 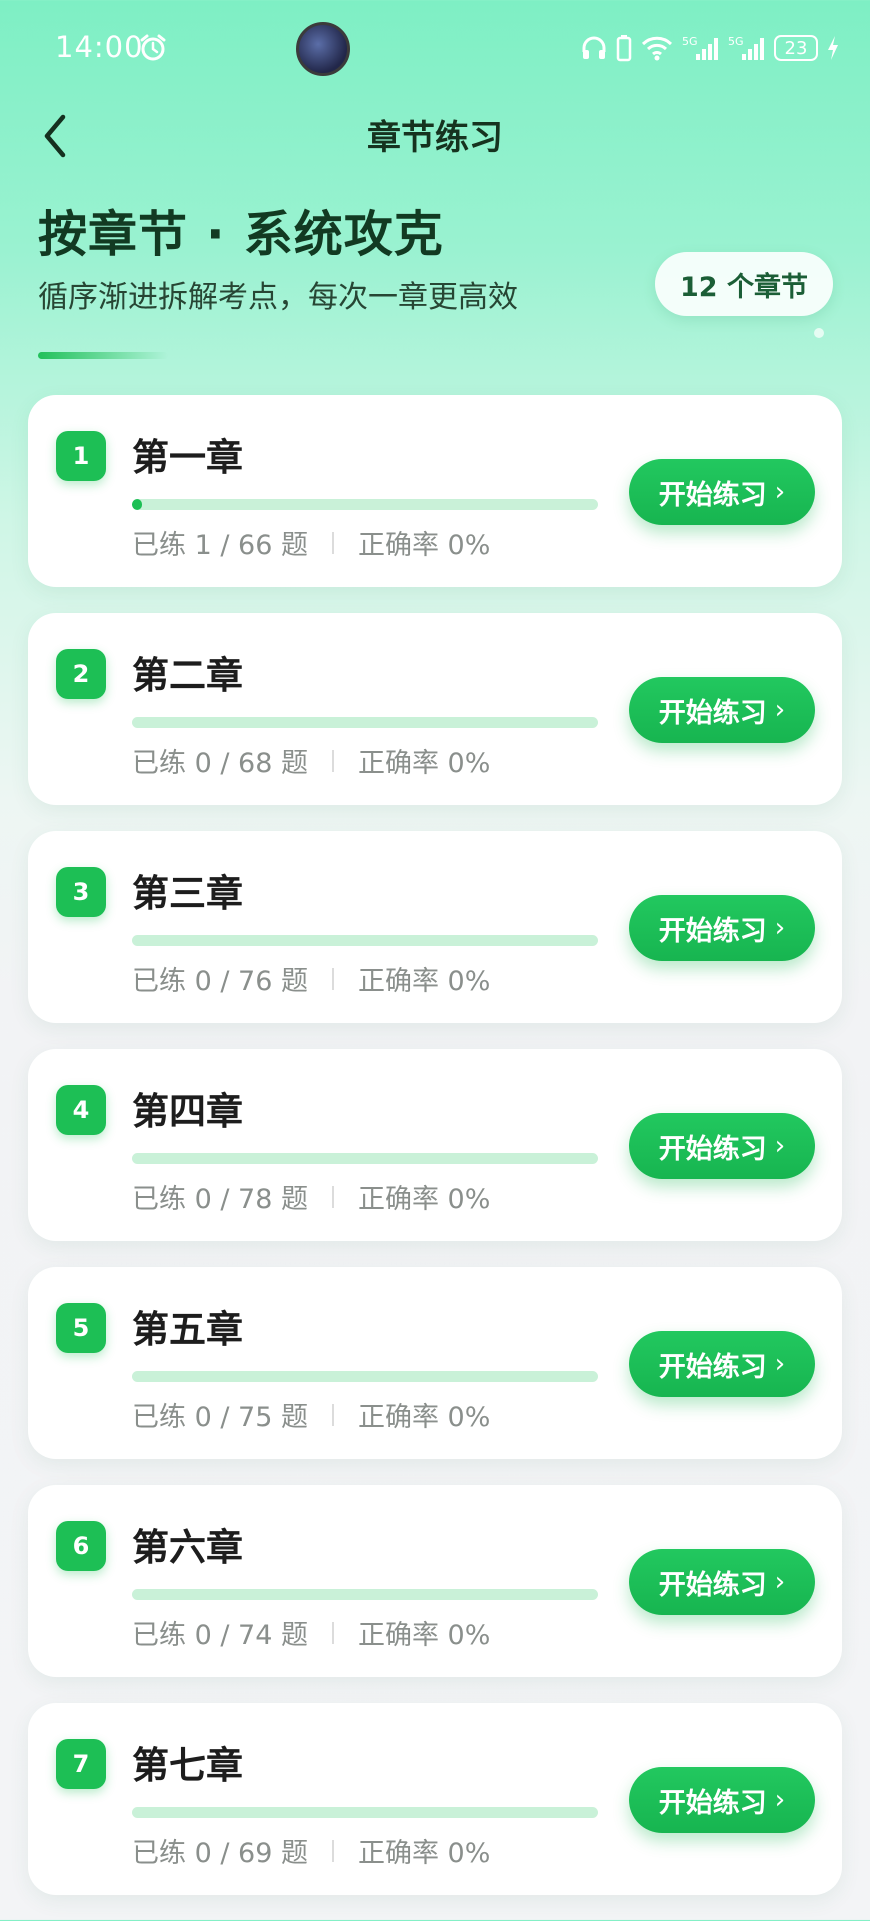 I want to click on chapter-stats: 已练 0 / 78 题 正确率 0%, so click(x=311, y=1196).